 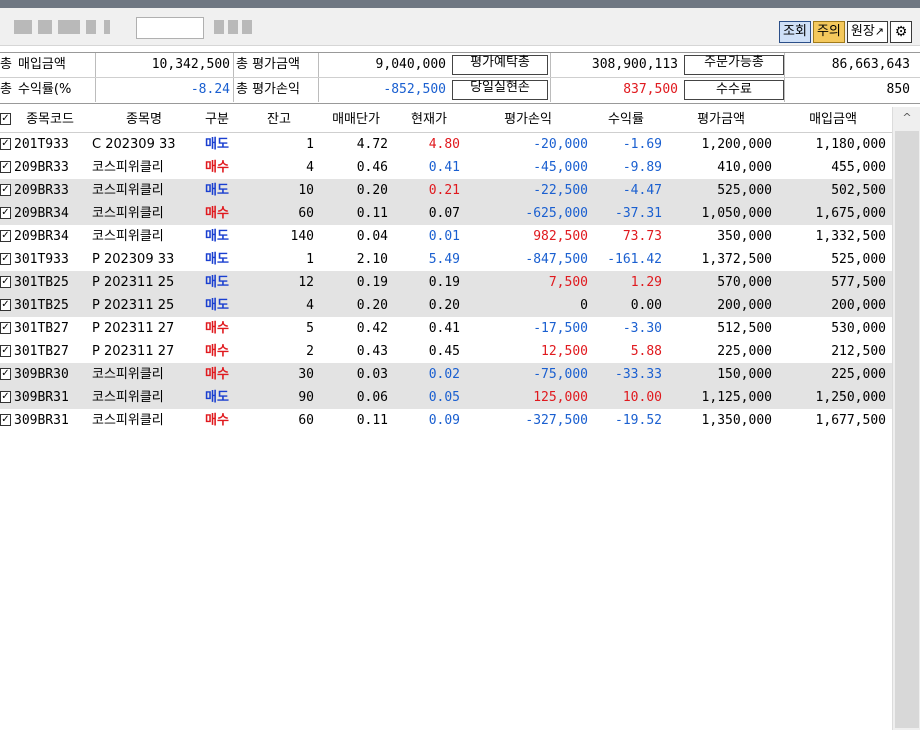 What do you see at coordinates (850, 236) in the screenshot?
I see `cell-purchase-amount: 1,332,500` at bounding box center [850, 236].